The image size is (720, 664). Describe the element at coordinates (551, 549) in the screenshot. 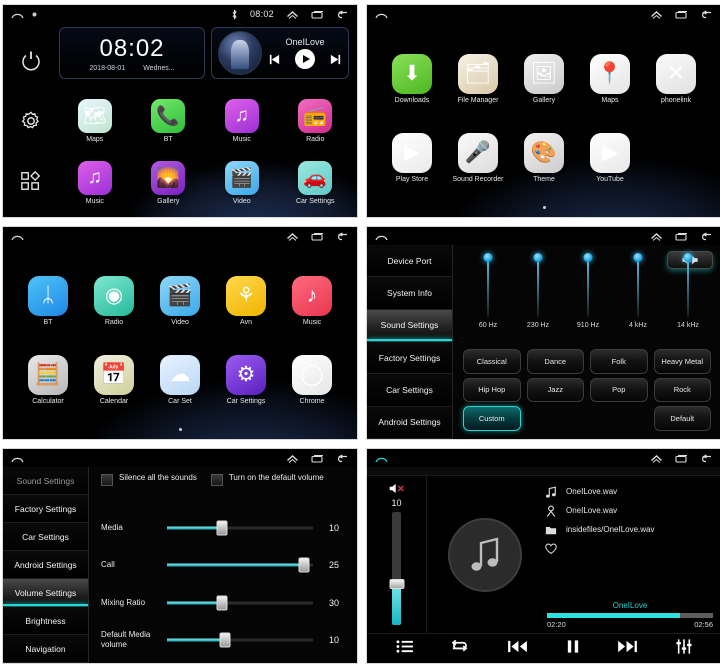

I see `heart-icon` at that location.